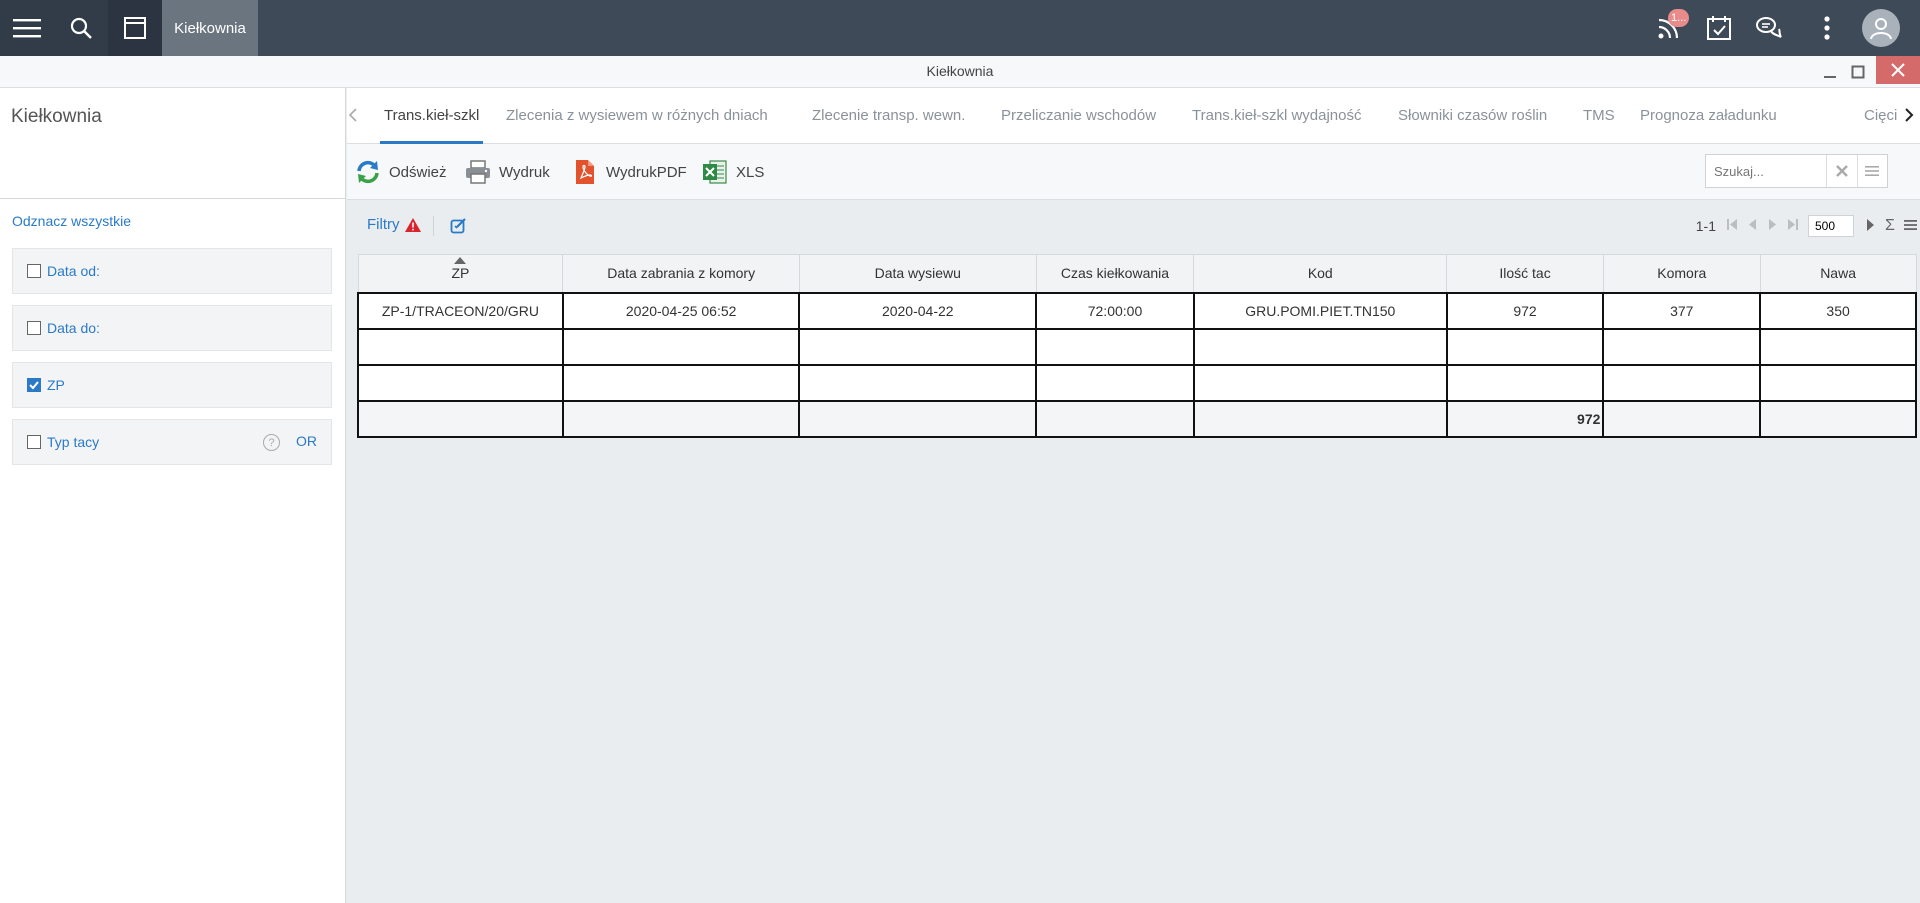 This screenshot has width=1920, height=903. What do you see at coordinates (71, 221) in the screenshot?
I see `toggle-all-link: Odznacz wszystkie` at bounding box center [71, 221].